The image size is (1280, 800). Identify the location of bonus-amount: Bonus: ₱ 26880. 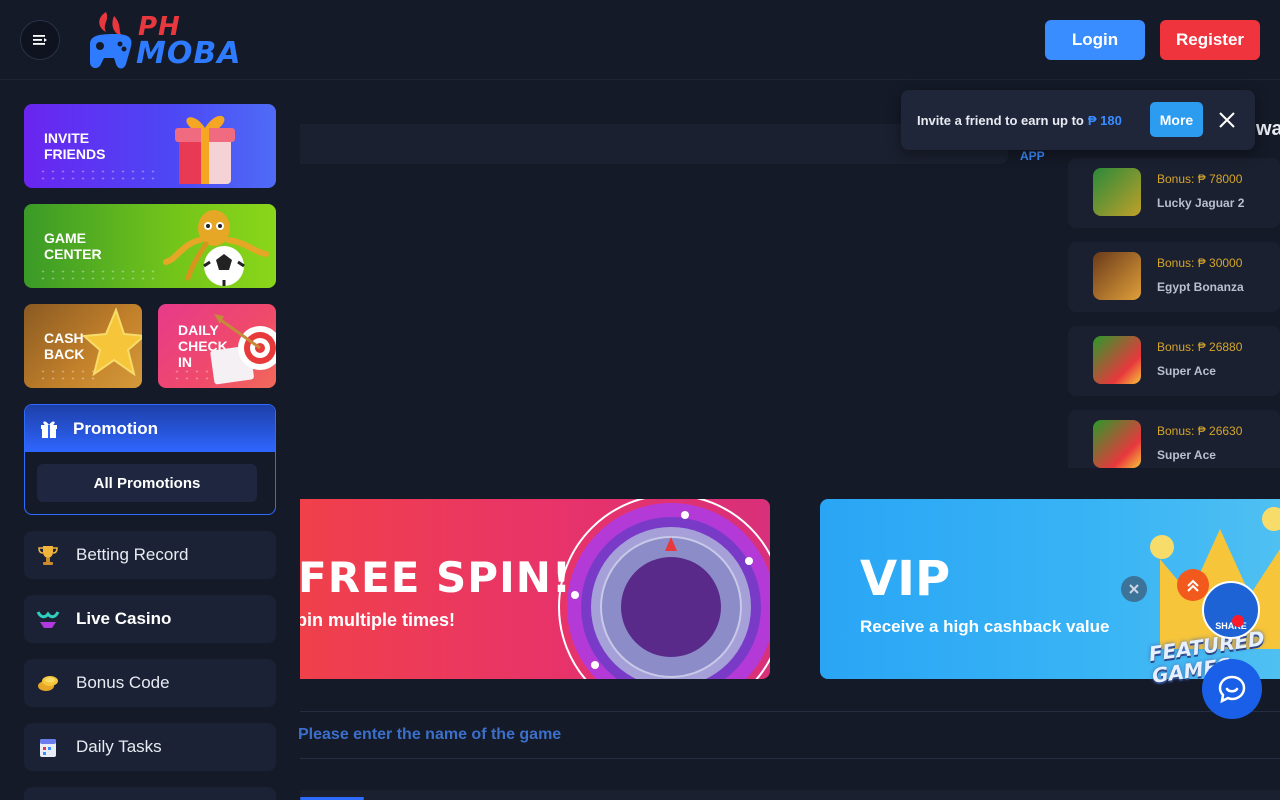
(1200, 347).